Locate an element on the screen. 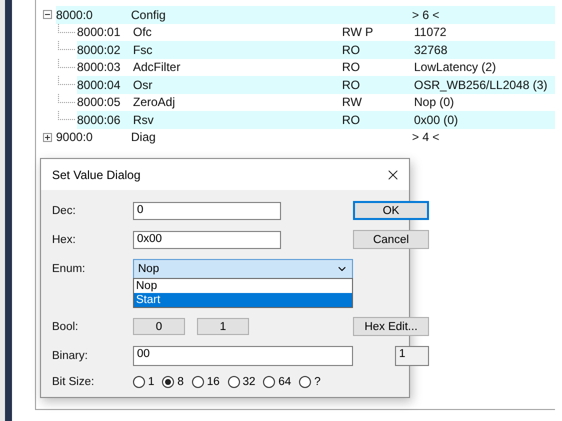 Image resolution: width=562 pixels, height=421 pixels. bool-button: 1 is located at coordinates (223, 326).